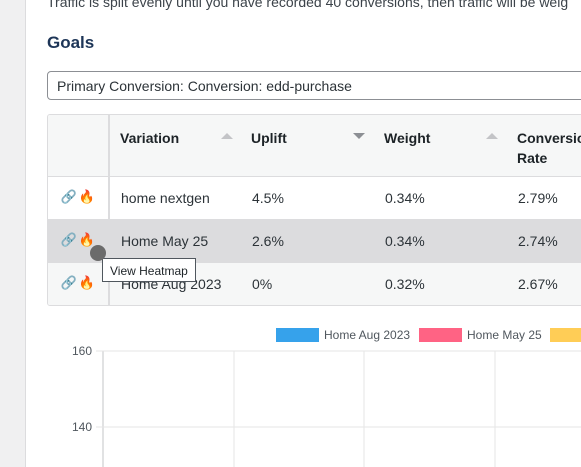  Describe the element at coordinates (262, 284) in the screenshot. I see `uplift-value: 0%` at that location.